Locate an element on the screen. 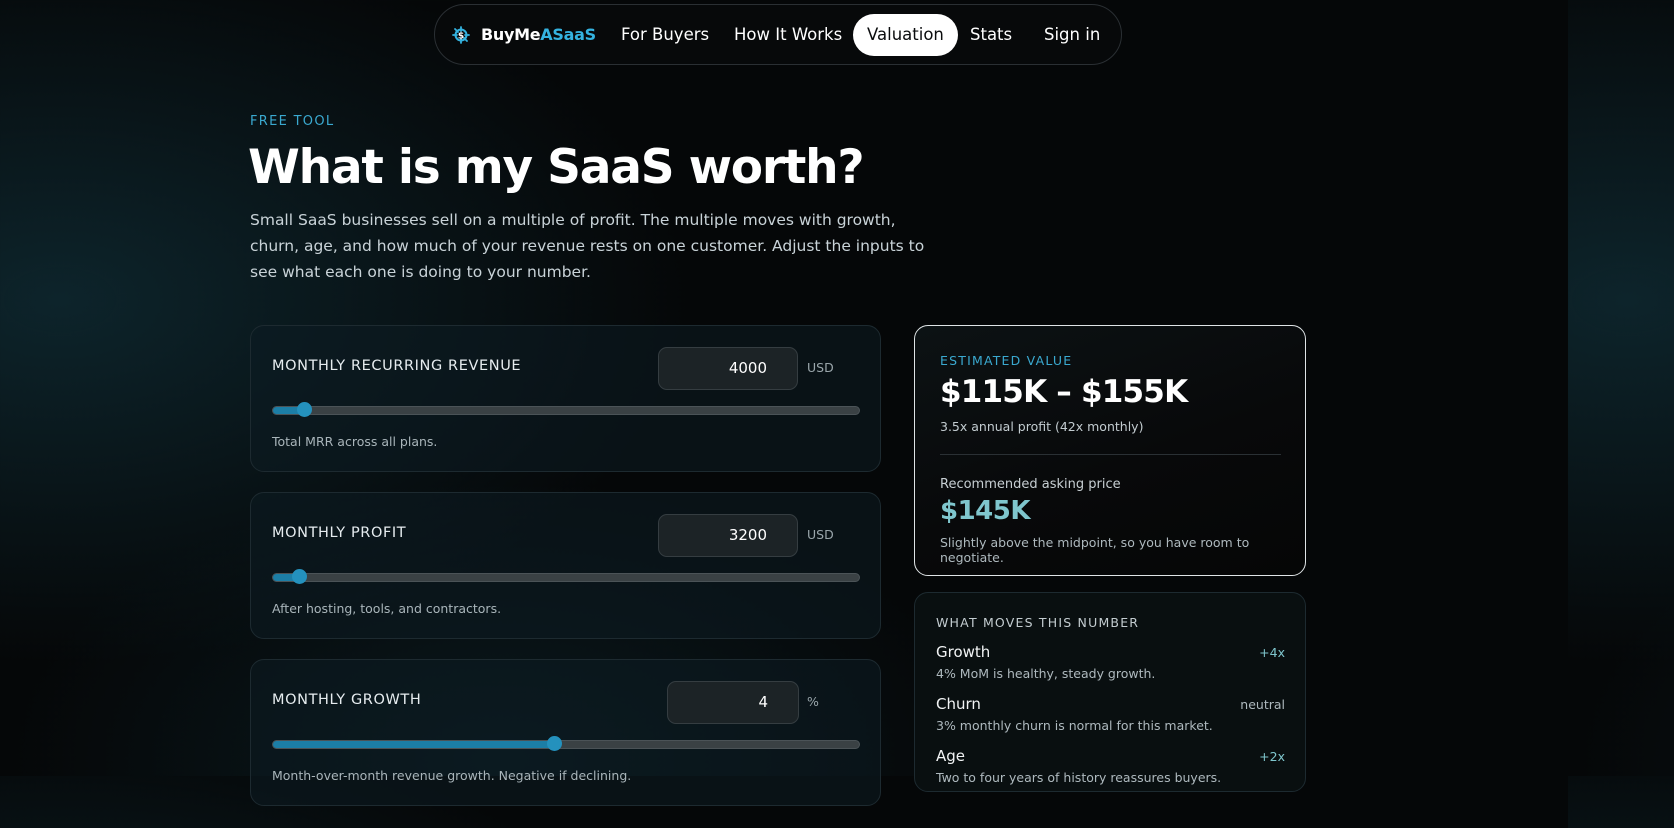 This screenshot has width=1674, height=828. divider is located at coordinates (1110, 454).